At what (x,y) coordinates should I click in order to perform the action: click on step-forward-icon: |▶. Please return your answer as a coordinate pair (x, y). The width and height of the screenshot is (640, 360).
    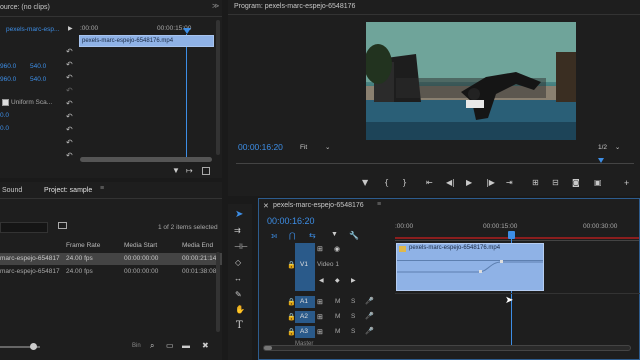
    Looking at the image, I should click on (490, 182).